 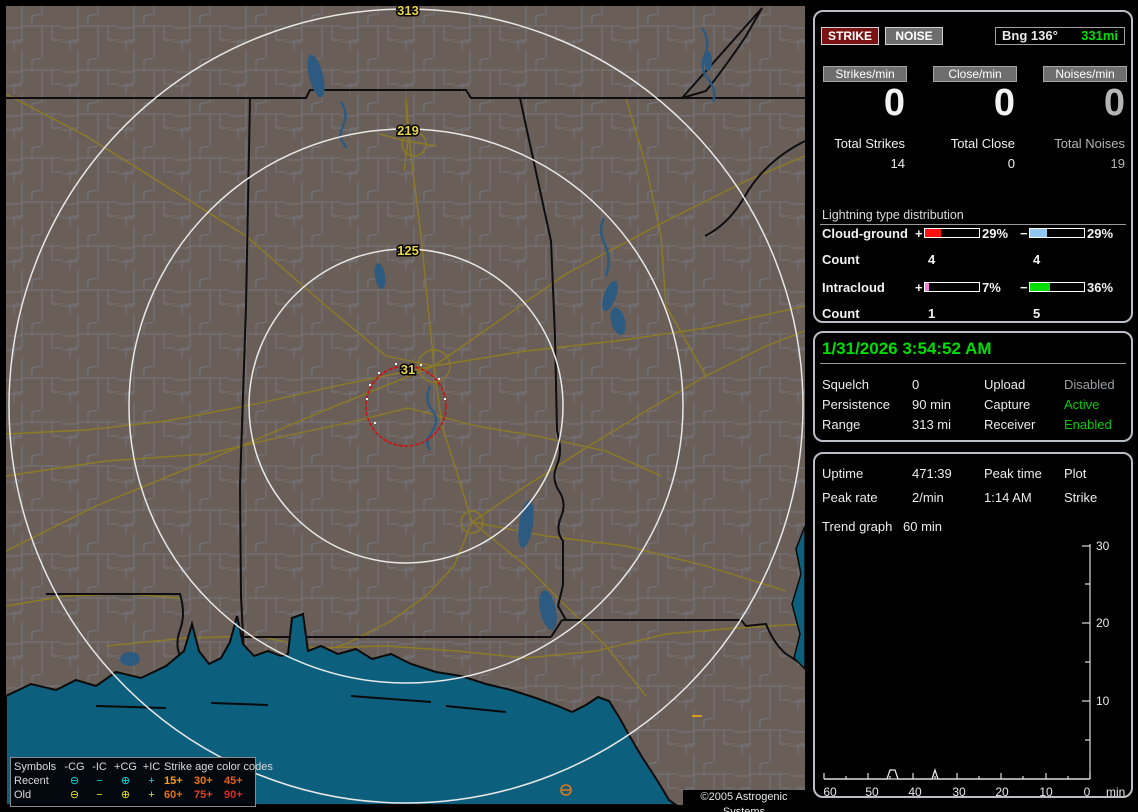 What do you see at coordinates (952, 287) in the screenshot?
I see `ic-plus-bar` at bounding box center [952, 287].